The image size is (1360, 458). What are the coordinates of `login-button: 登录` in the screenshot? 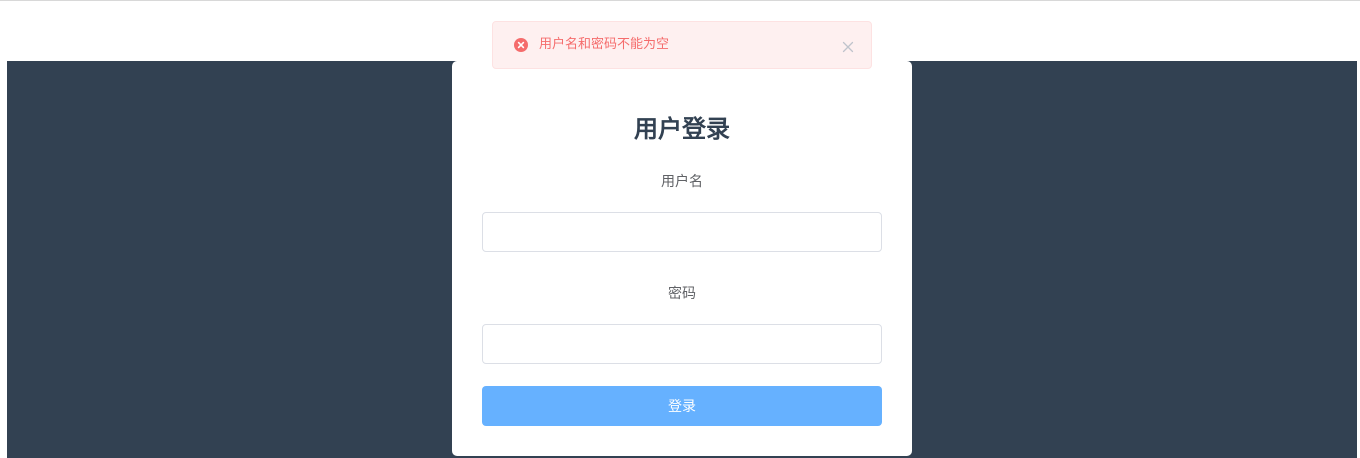 It's located at (682, 406).